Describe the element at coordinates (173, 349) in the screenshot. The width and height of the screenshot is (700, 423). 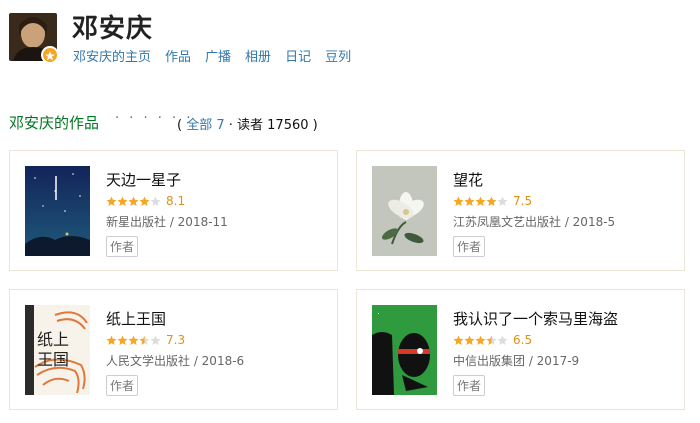
I see `book-card: 纸上 王国 纸上王国 7.3 人民文学出版社 / 2018-6 作者` at that location.